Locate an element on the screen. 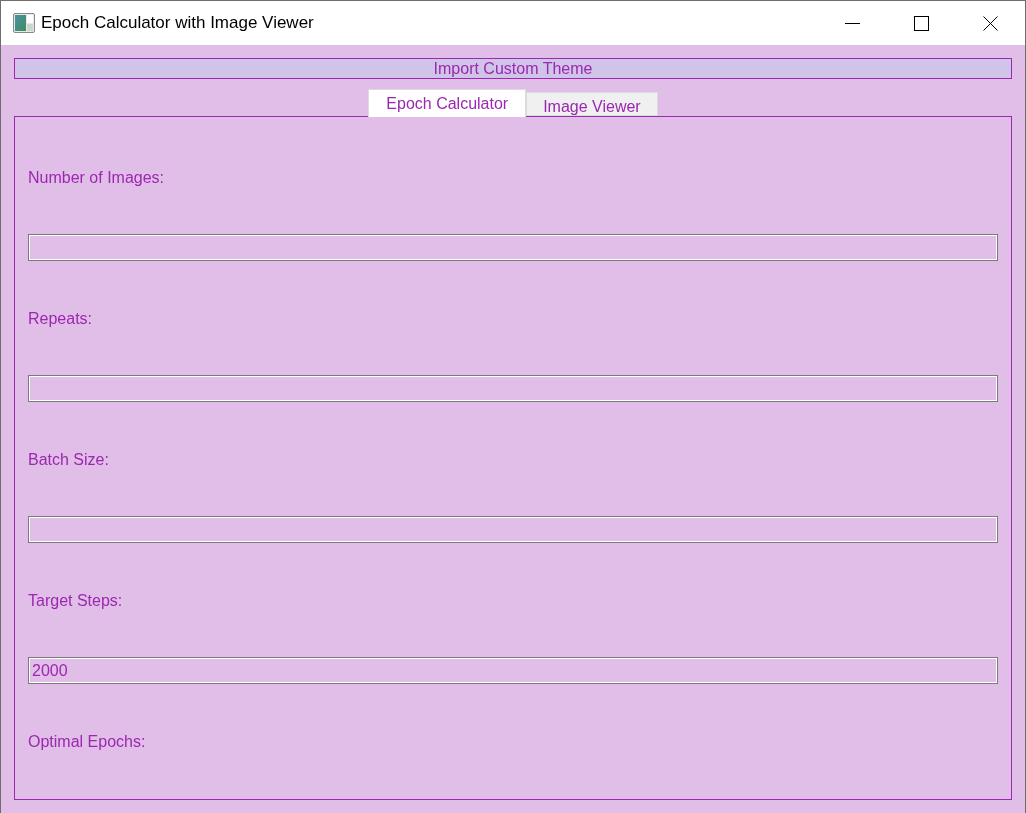 Image resolution: width=1026 pixels, height=813 pixels. field-label: Batch Size: is located at coordinates (68, 460).